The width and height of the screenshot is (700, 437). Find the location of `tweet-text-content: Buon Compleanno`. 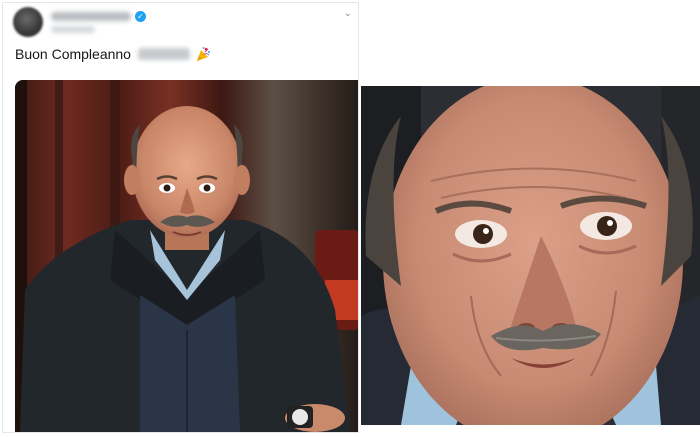

tweet-text-content: Buon Compleanno is located at coordinates (73, 54).